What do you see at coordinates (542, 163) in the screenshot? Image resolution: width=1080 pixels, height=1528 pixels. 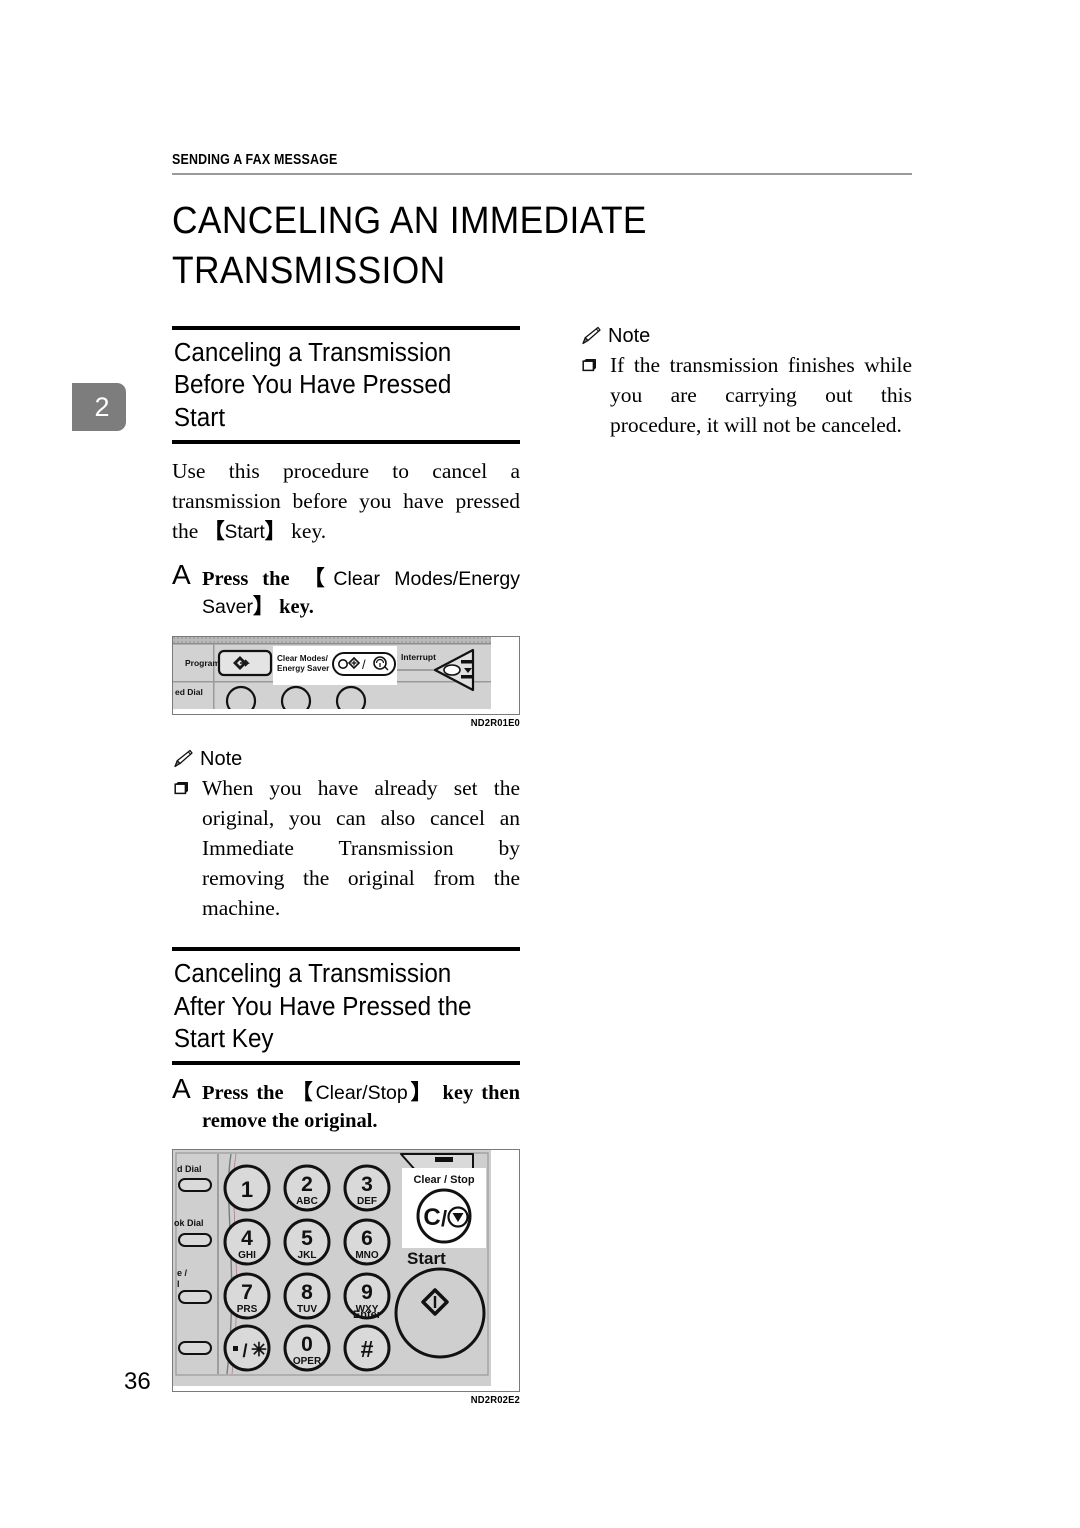 I see `running-header: SENDING A FAX MESSAGE` at bounding box center [542, 163].